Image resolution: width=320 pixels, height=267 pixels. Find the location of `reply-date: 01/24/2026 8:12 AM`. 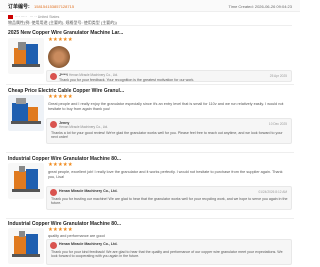

reply-date: 01/24/2026 8:12 AM is located at coordinates (272, 192).